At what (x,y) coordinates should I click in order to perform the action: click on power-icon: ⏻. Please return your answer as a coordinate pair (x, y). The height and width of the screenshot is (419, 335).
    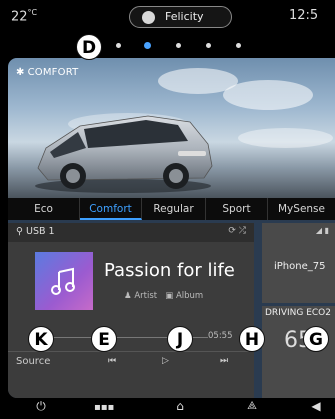
    Looking at the image, I should click on (41, 406).